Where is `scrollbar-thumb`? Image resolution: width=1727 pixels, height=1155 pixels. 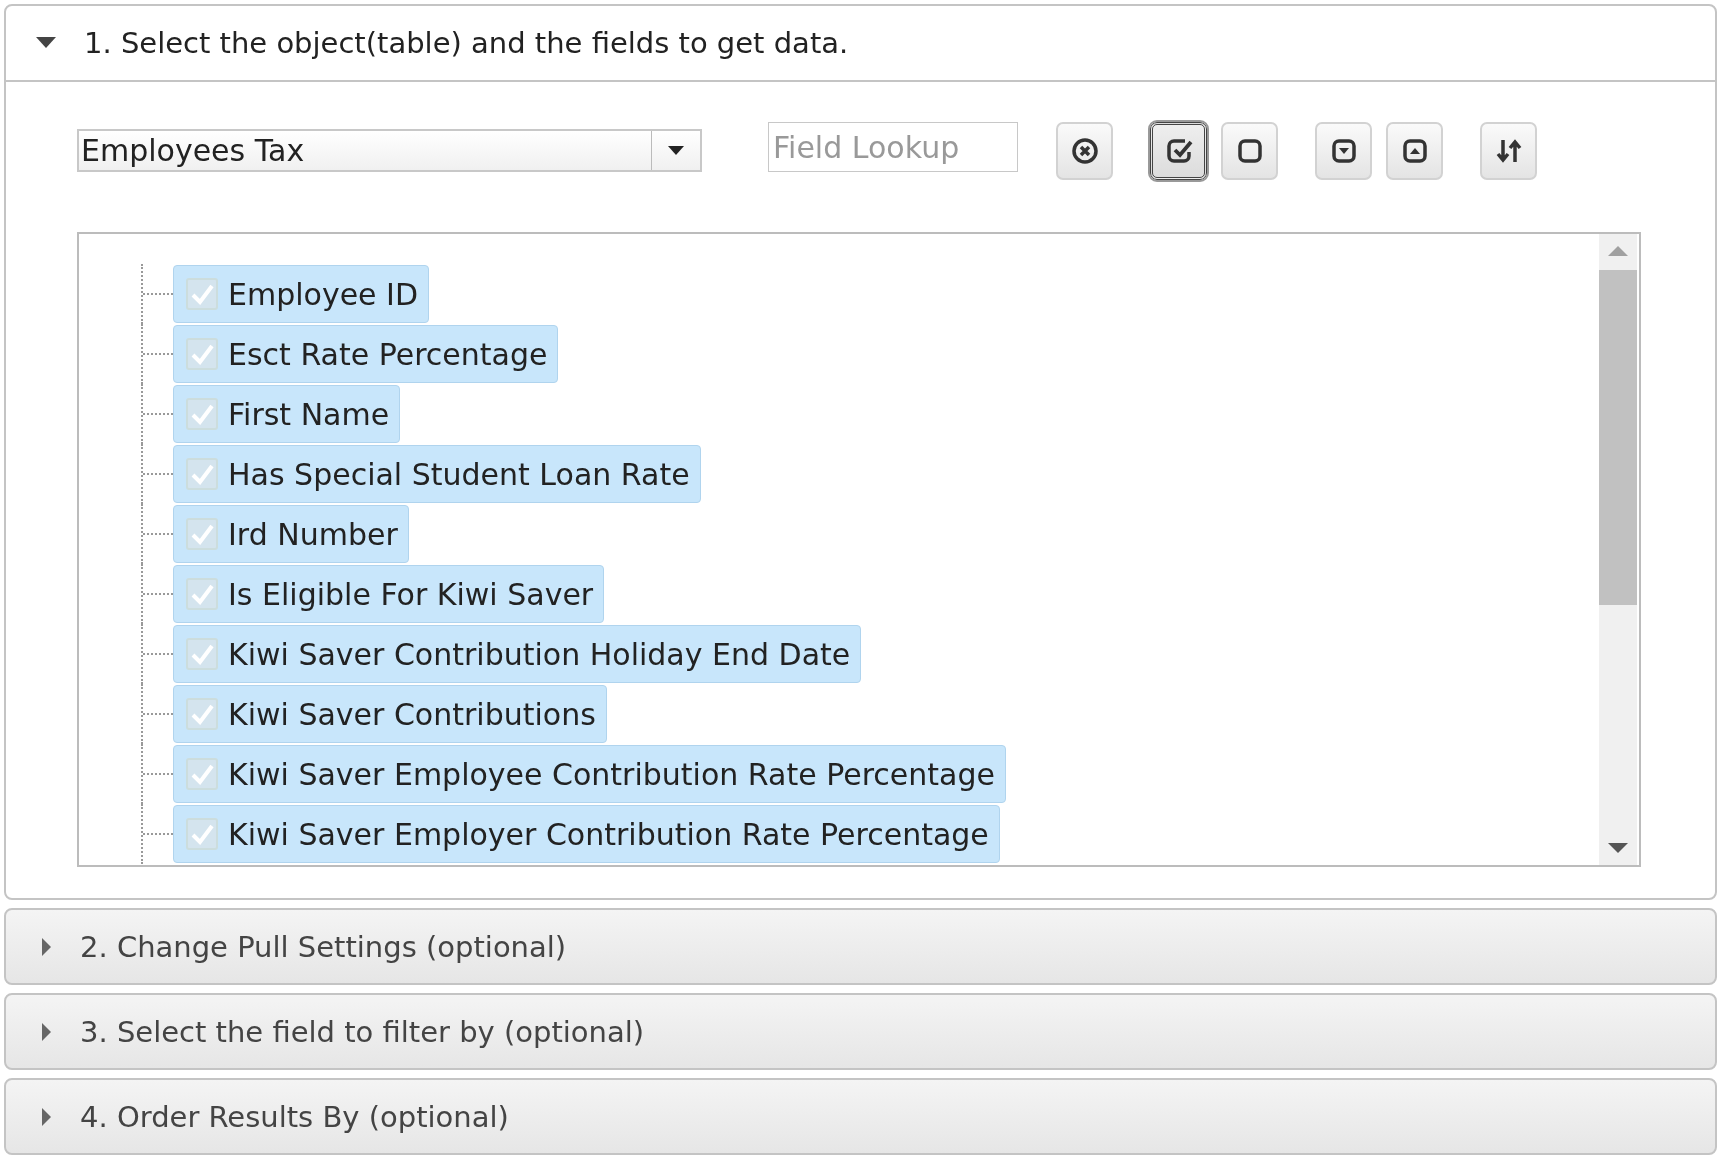 scrollbar-thumb is located at coordinates (1618, 437).